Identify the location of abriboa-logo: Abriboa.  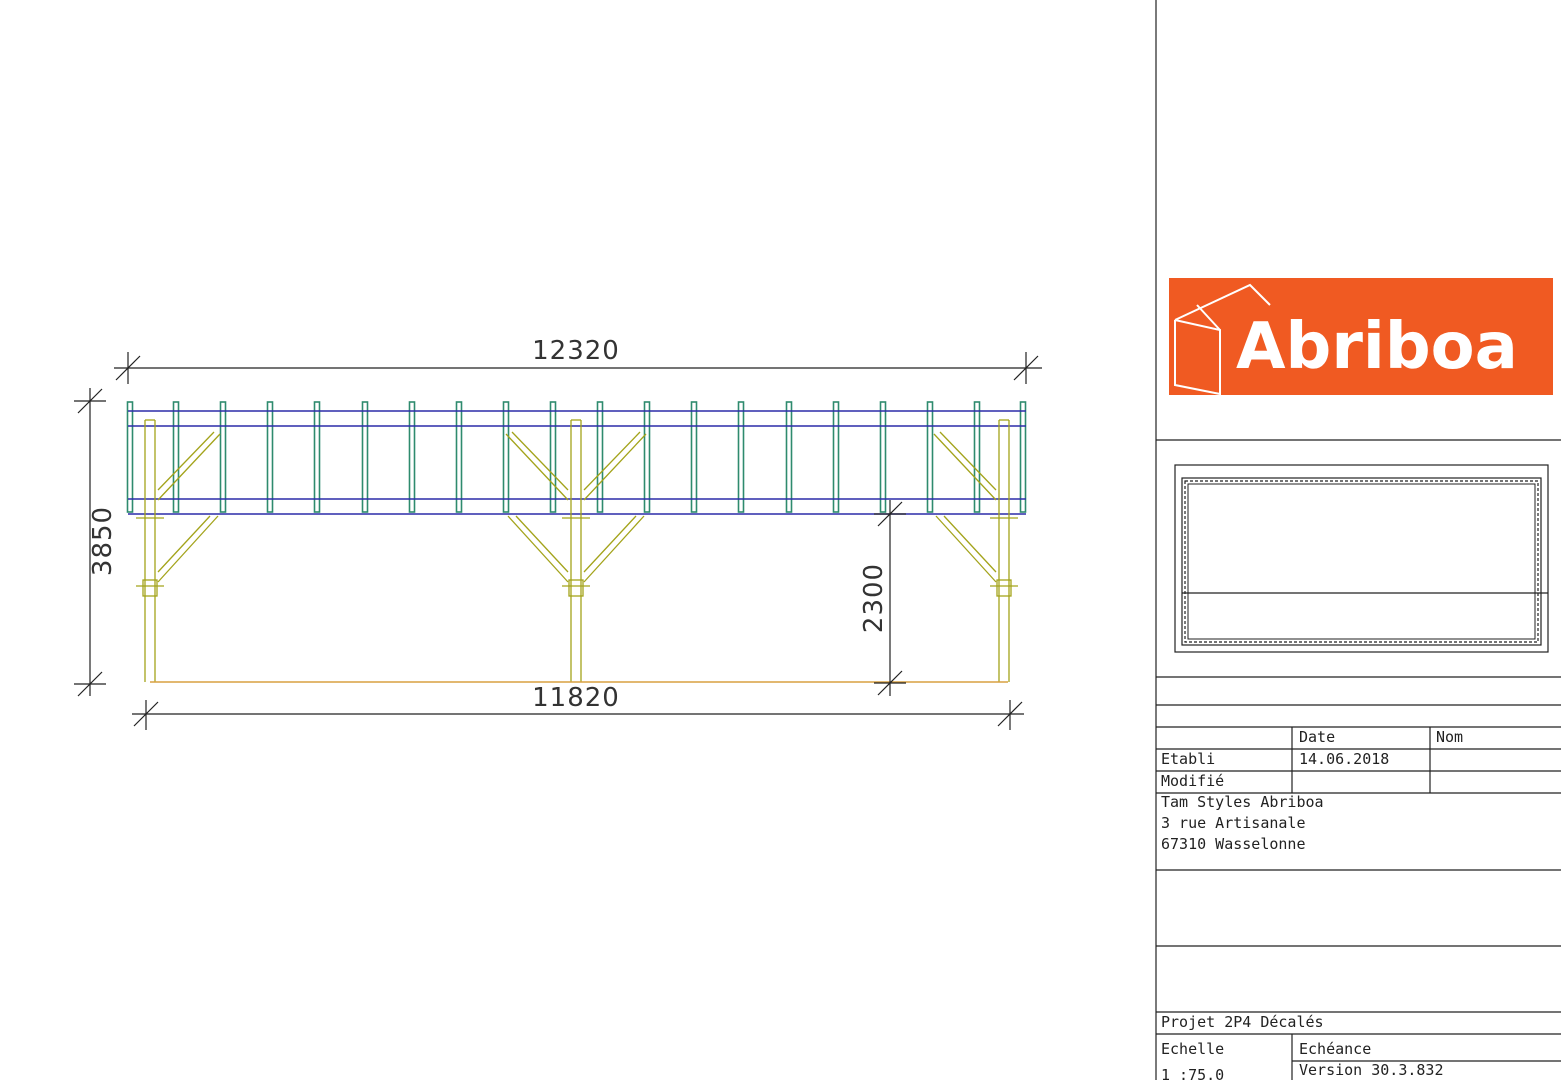
(1361, 337).